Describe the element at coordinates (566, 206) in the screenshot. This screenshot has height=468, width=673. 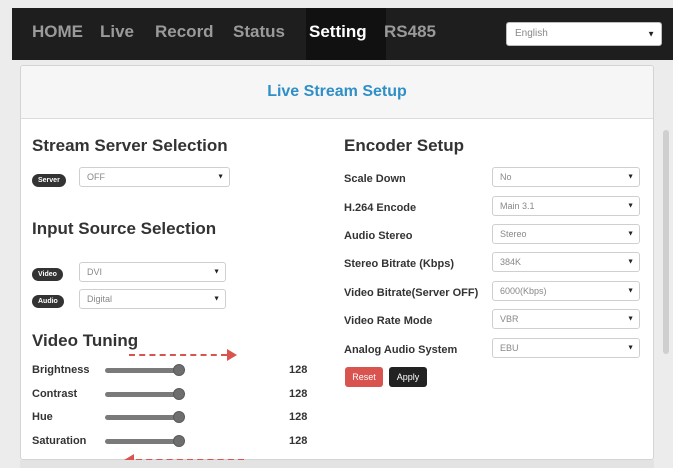
I see `h264-encode-select: Main 3.1 ▼` at that location.